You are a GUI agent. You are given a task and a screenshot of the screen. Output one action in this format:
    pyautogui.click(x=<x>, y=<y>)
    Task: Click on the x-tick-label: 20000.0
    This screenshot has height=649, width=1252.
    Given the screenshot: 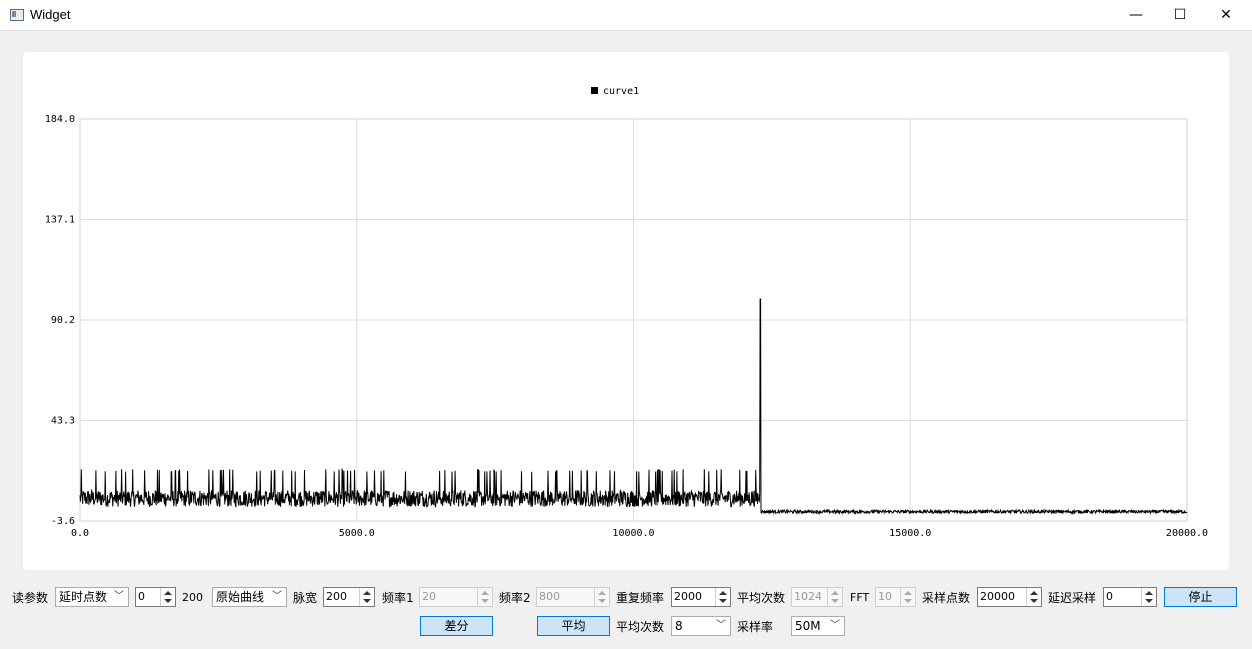 What is the action you would take?
    pyautogui.click(x=1187, y=533)
    